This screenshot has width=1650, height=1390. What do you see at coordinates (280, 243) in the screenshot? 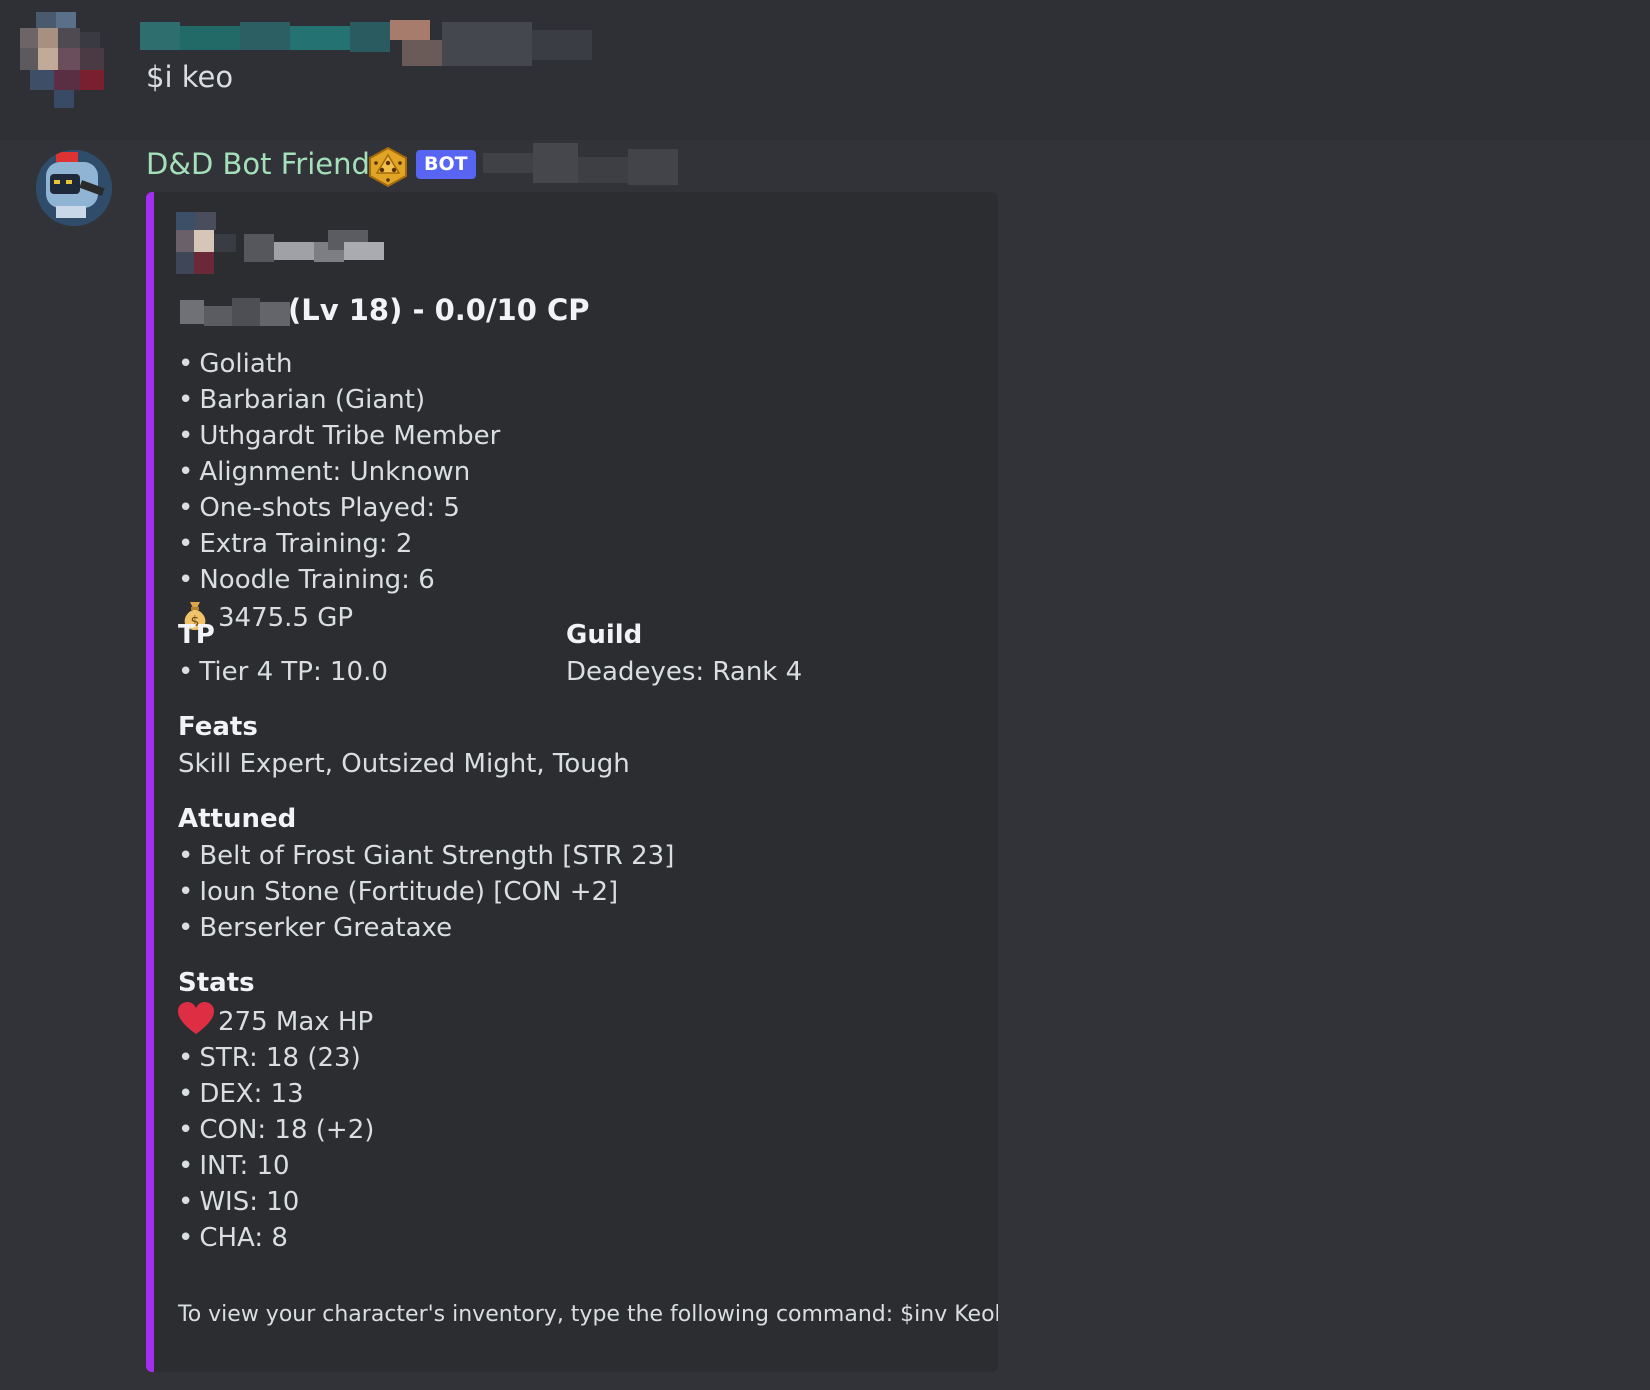
I see `embed-author-redacted` at bounding box center [280, 243].